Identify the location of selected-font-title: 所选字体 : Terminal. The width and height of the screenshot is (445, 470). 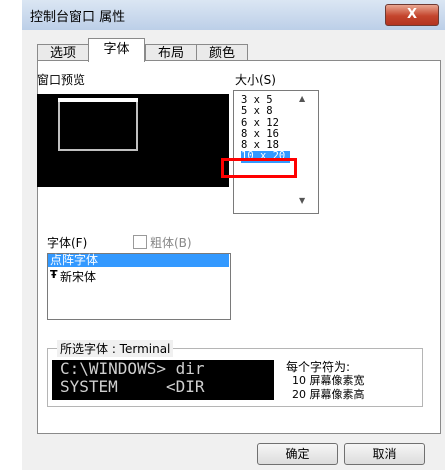
(115, 348).